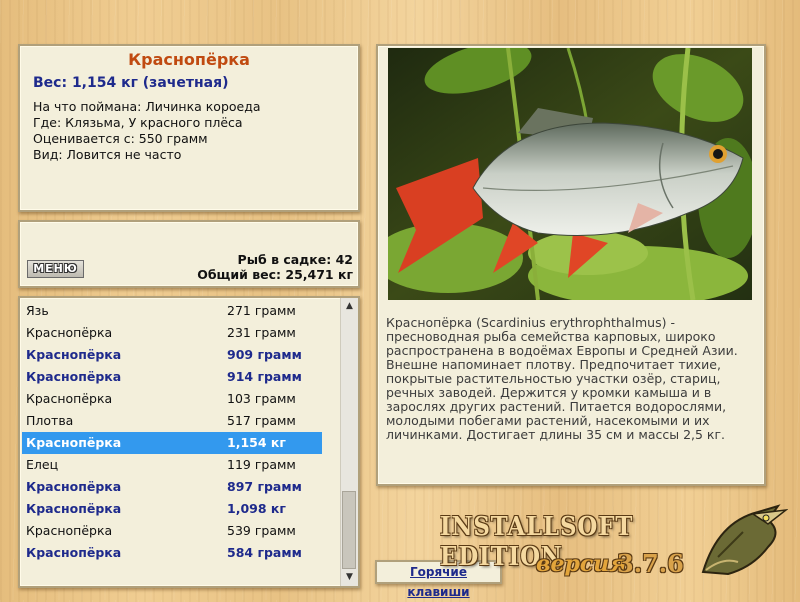  I want to click on scroll-up-icon: ▲, so click(349, 306).